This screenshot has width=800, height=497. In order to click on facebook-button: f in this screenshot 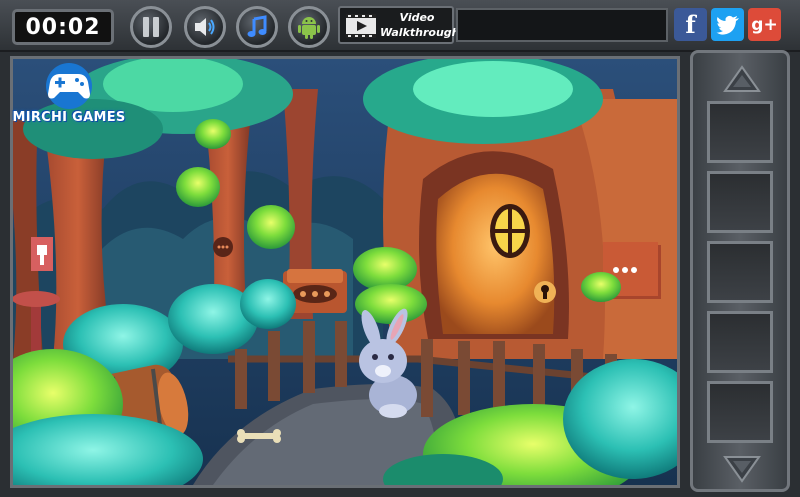, I will do `click(690, 24)`.